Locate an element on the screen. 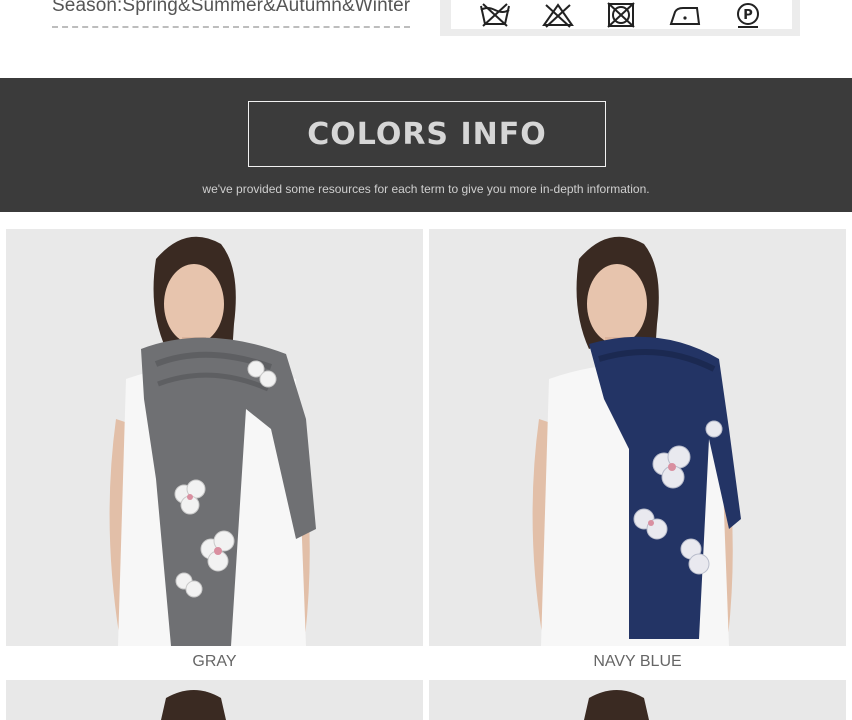  season-text: Season:Spring&Summer&Autumn&Winter is located at coordinates (231, 8).